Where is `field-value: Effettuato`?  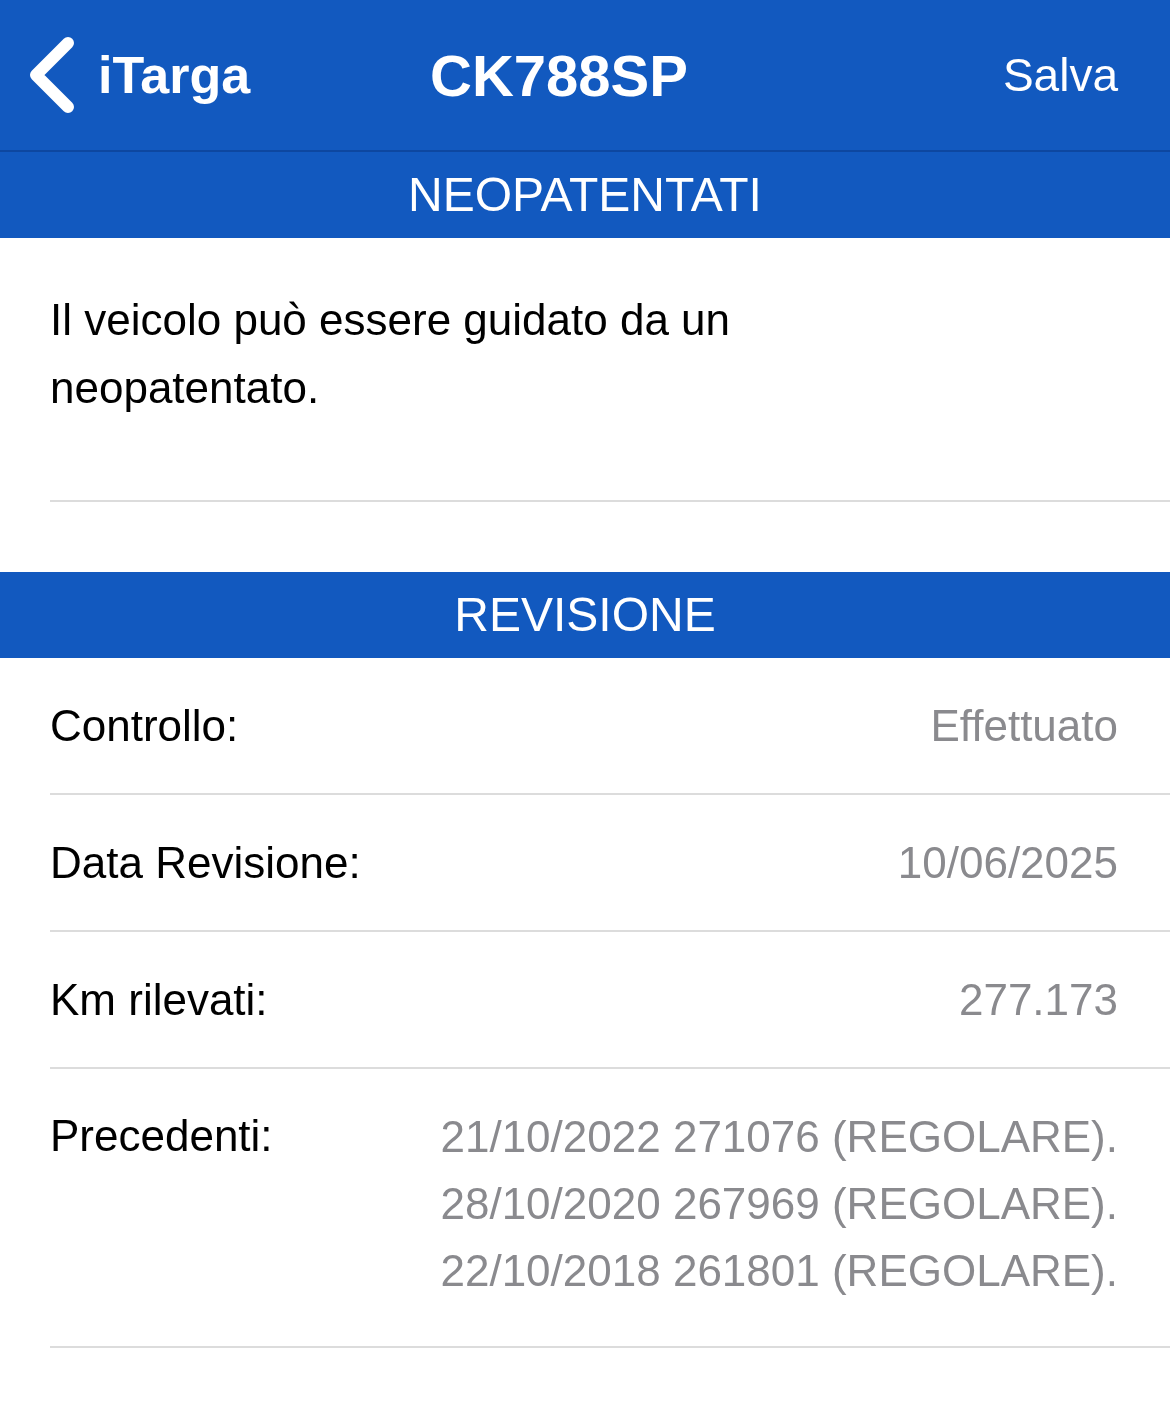 field-value: Effettuato is located at coordinates (1024, 726).